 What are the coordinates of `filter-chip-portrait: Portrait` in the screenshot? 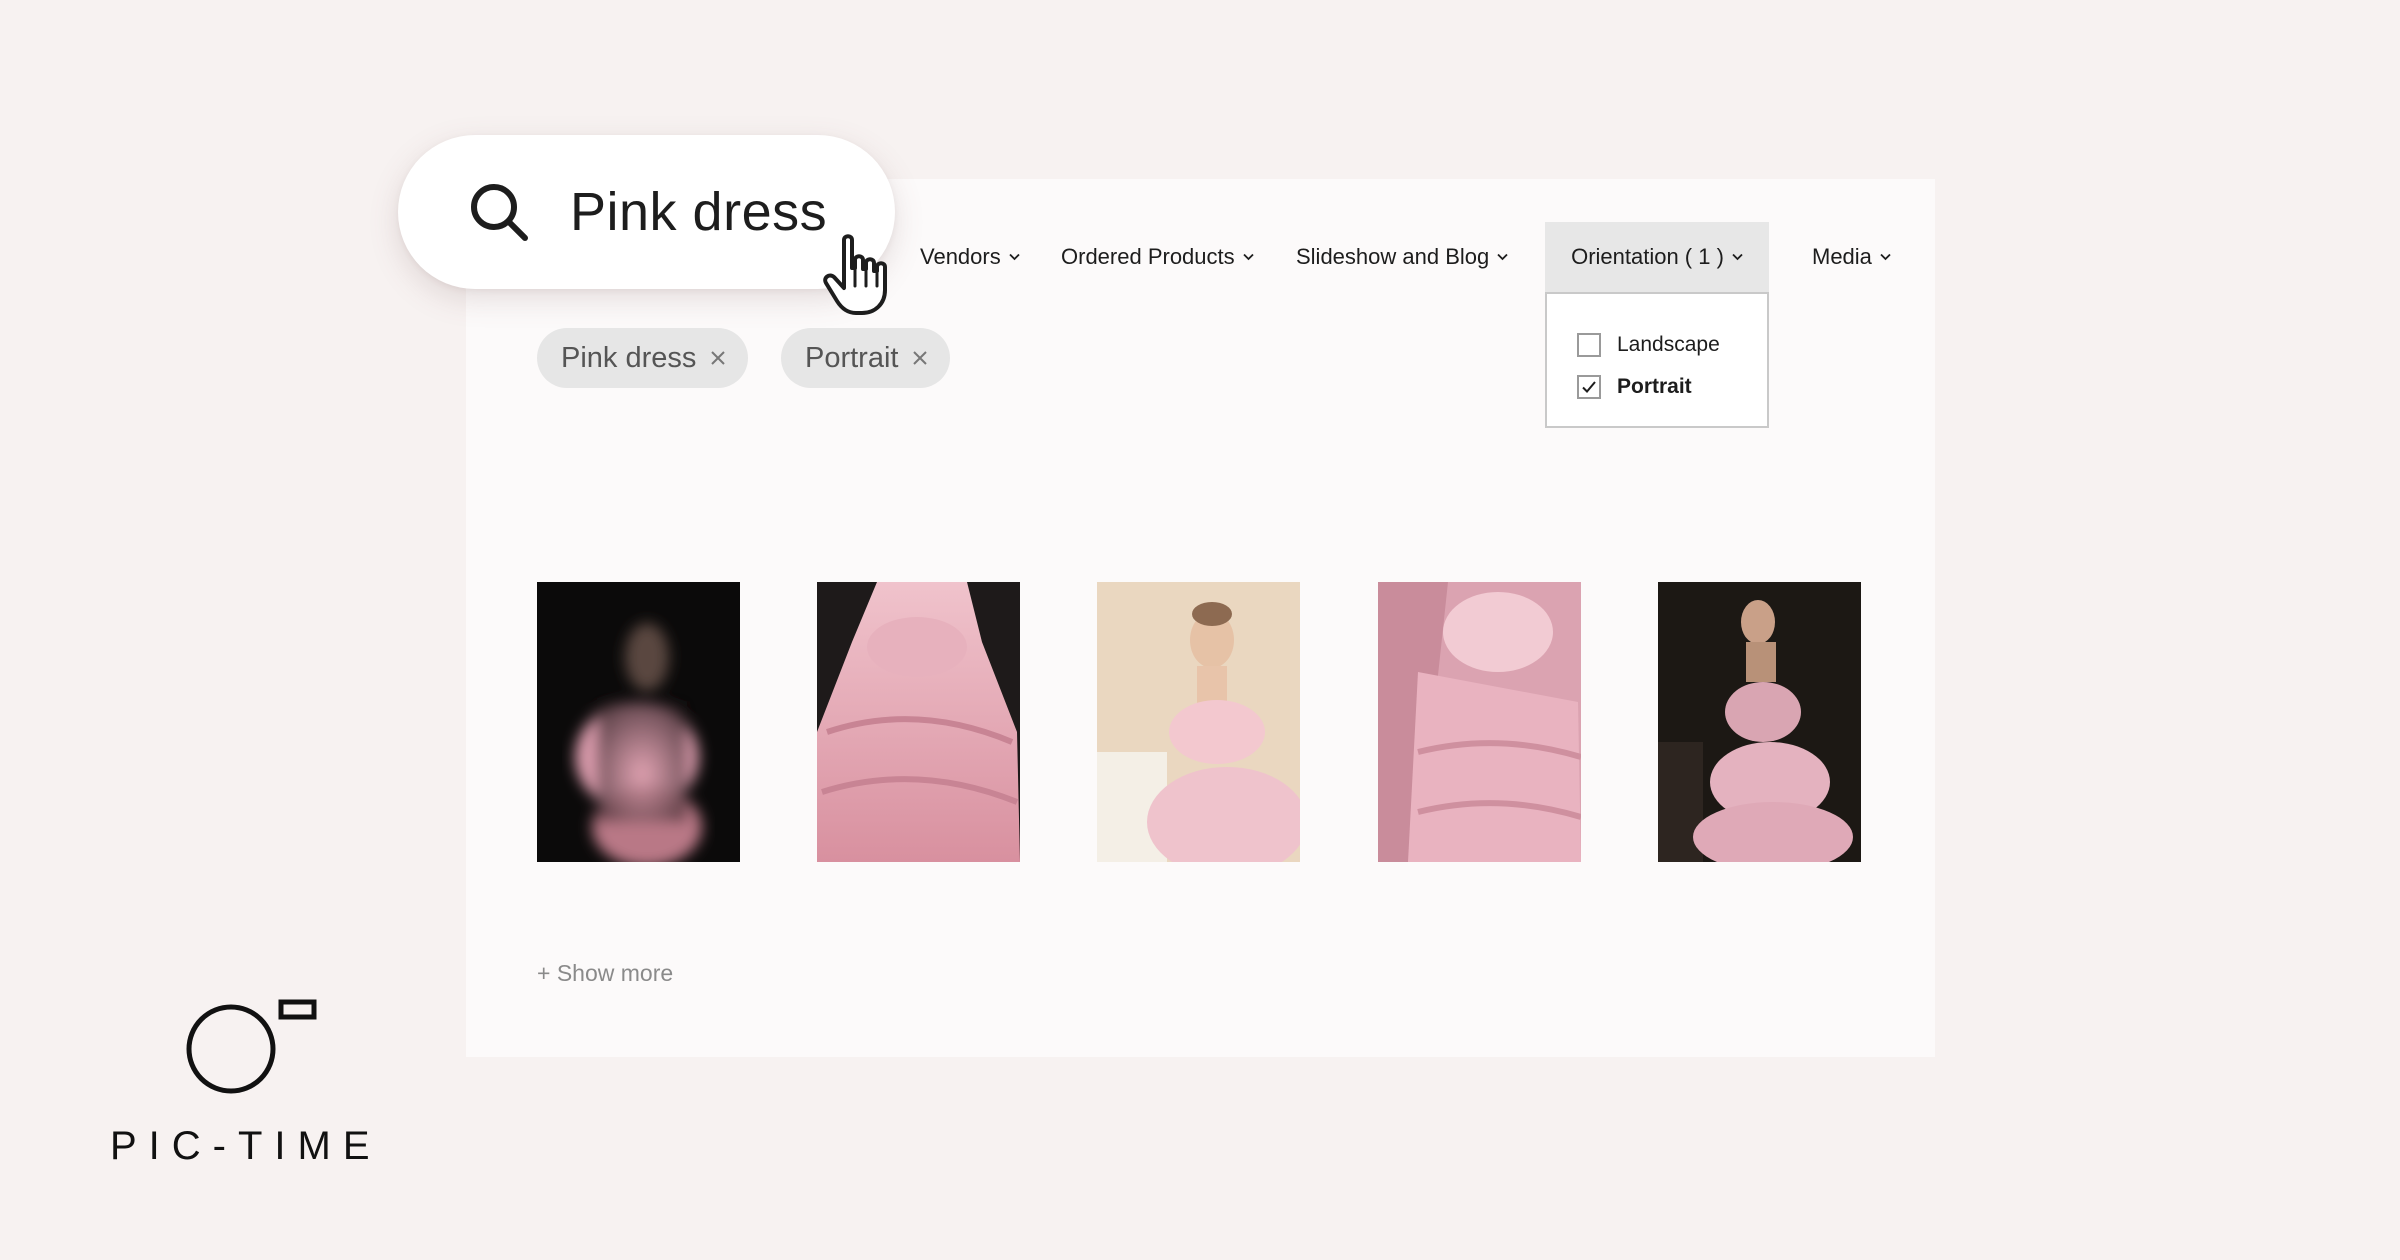 It's located at (866, 358).